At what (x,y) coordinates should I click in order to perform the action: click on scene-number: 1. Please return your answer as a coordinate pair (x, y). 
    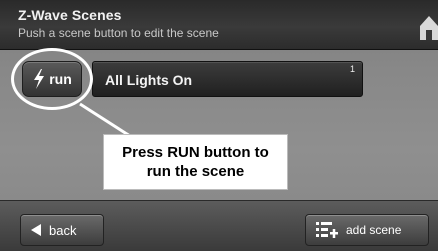
    Looking at the image, I should click on (352, 69).